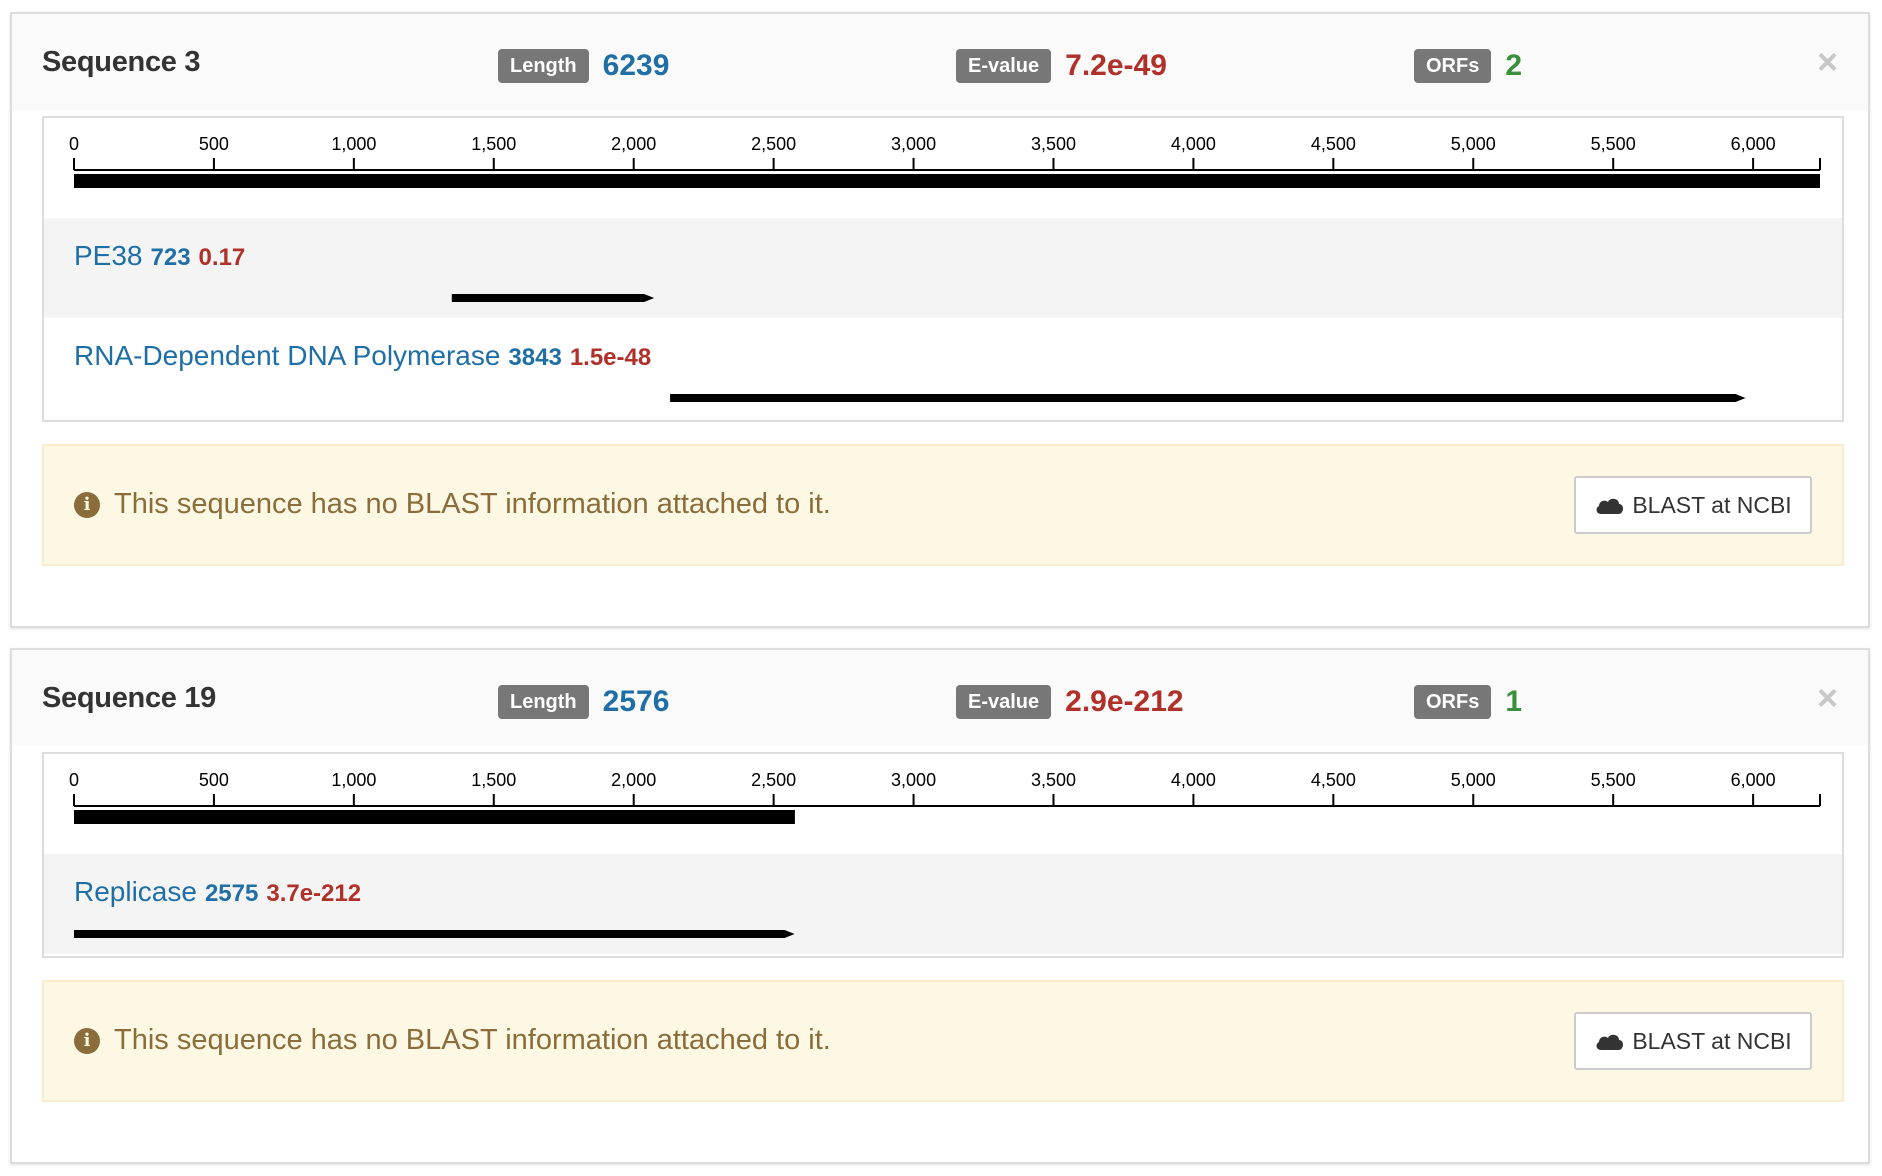  I want to click on evalue-value: 2.9e-212, so click(1124, 701).